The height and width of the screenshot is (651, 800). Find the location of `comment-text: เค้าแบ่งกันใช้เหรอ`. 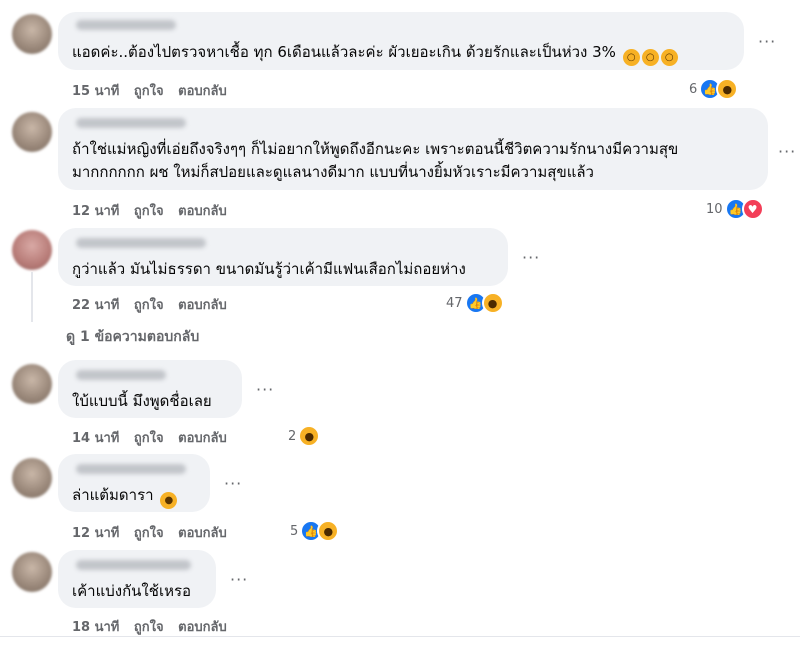

comment-text: เค้าแบ่งกันใช้เหรอ is located at coordinates (132, 591).